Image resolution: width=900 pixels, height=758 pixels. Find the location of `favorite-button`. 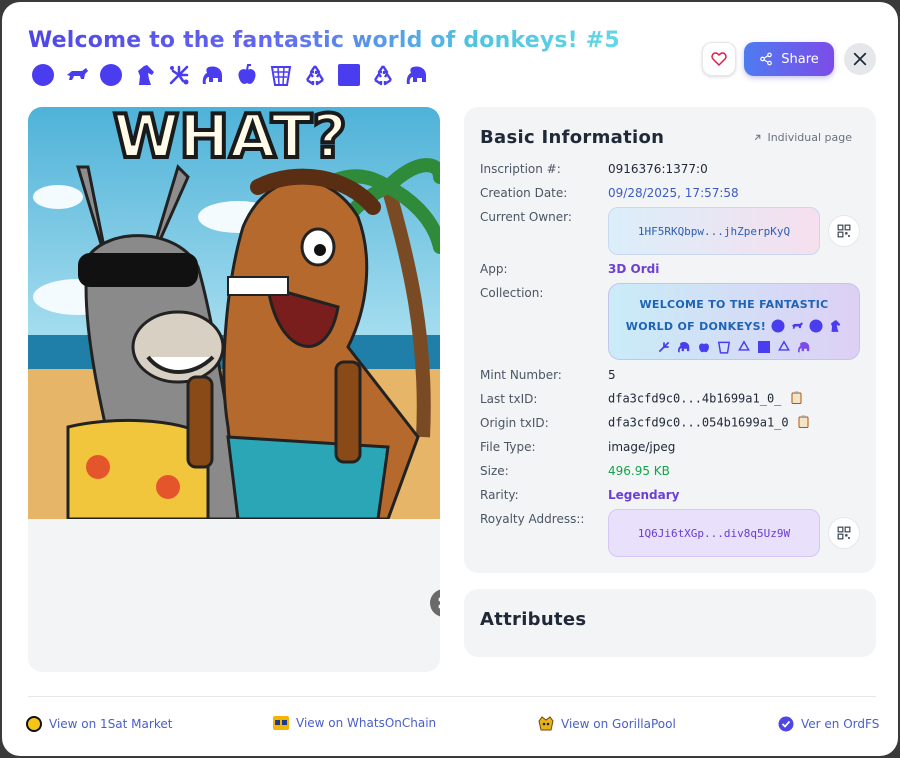

favorite-button is located at coordinates (719, 59).